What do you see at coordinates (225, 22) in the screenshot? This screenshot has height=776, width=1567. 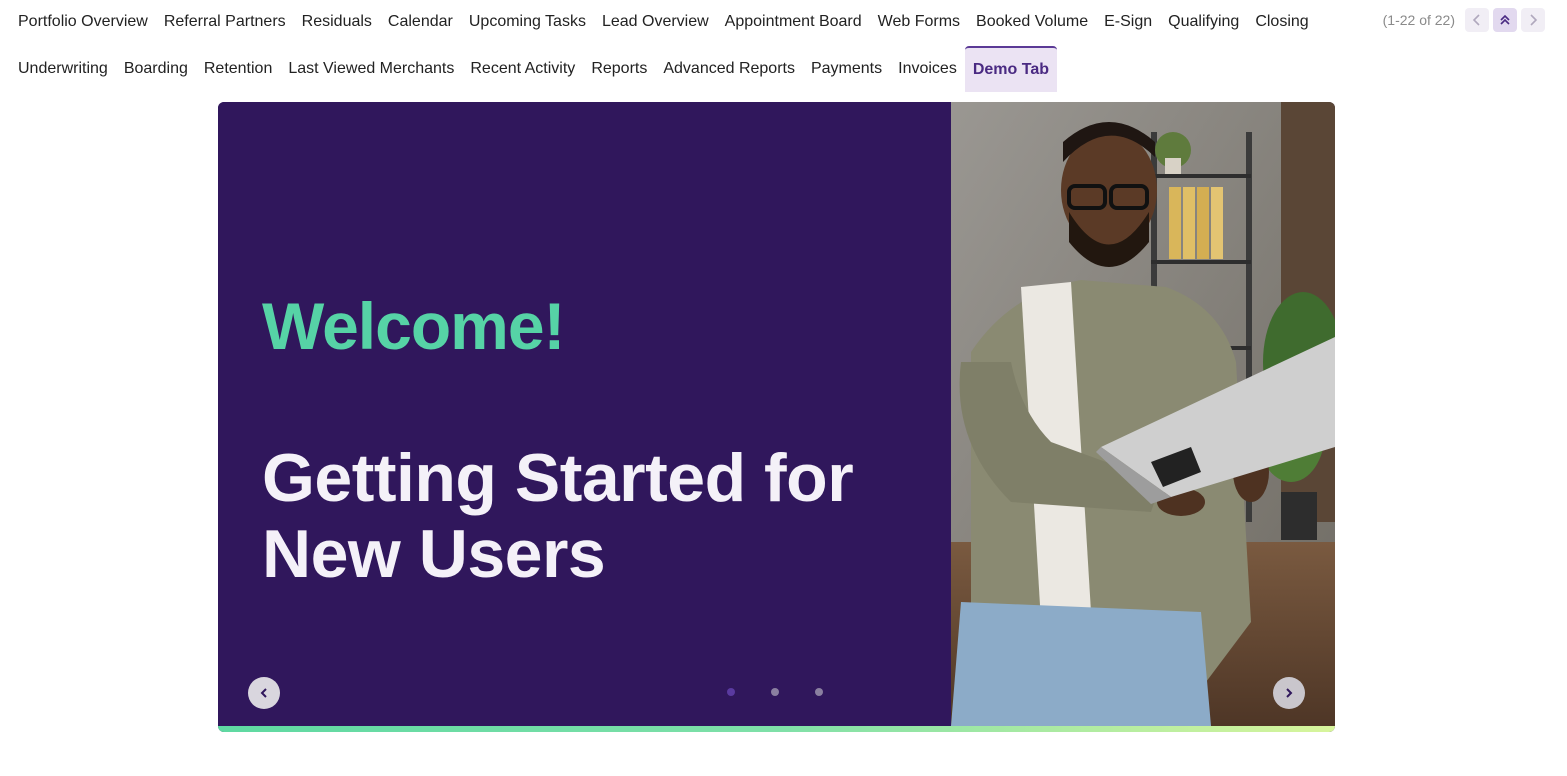 I see `tab-referral-partners: Referral Partners` at bounding box center [225, 22].